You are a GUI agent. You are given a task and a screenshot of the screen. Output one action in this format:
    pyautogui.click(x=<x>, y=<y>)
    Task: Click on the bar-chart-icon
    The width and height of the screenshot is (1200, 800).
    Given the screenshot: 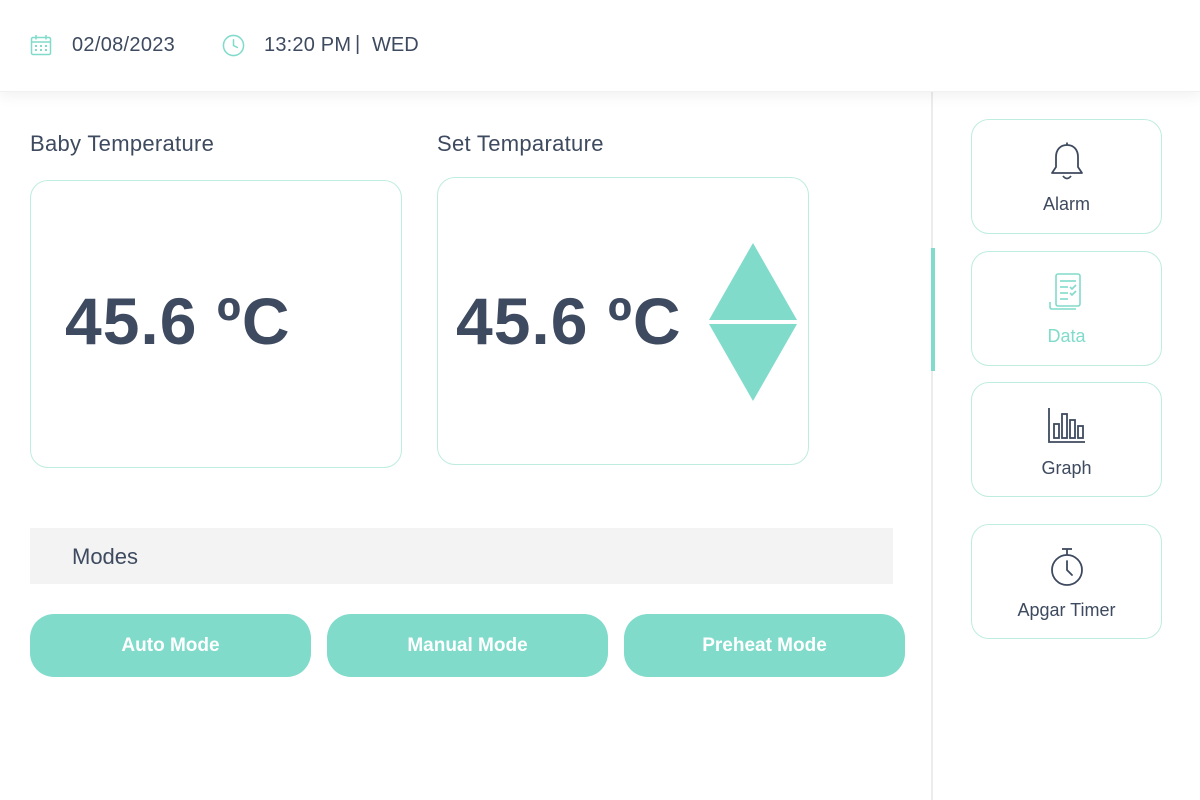 What is the action you would take?
    pyautogui.click(x=1066, y=425)
    